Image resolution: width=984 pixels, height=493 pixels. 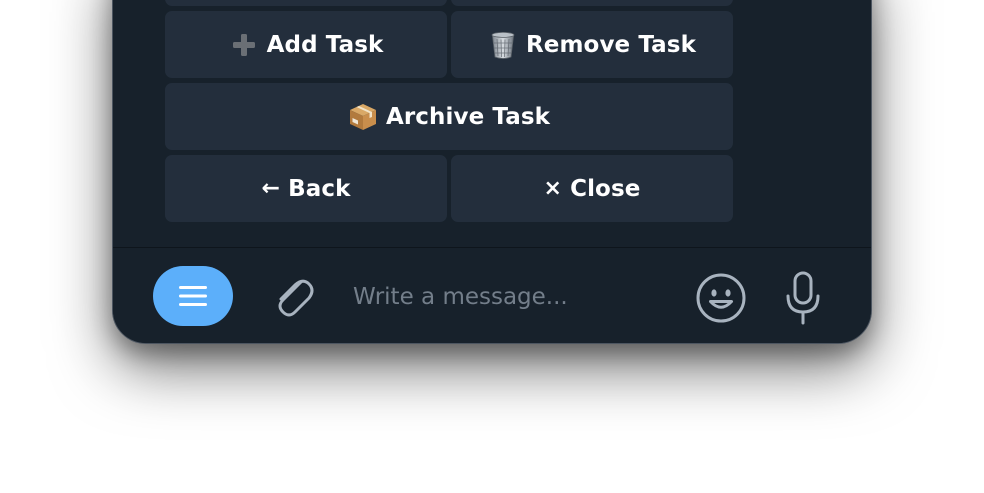 What do you see at coordinates (296, 298) in the screenshot?
I see `paperclip-icon` at bounding box center [296, 298].